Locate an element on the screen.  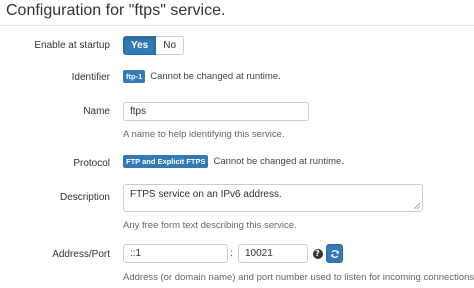
question-circle-icon: ? is located at coordinates (317, 253).